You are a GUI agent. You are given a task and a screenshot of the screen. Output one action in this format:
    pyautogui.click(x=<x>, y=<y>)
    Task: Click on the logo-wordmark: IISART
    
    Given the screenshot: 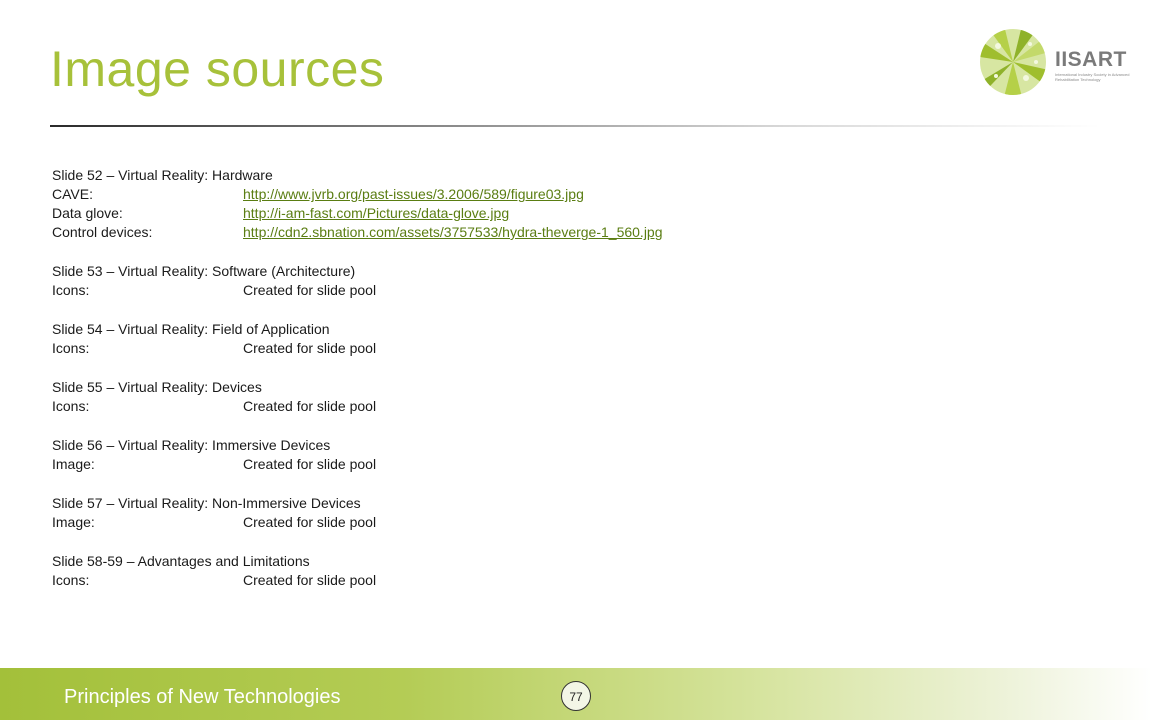 What is the action you would take?
    pyautogui.click(x=1091, y=59)
    